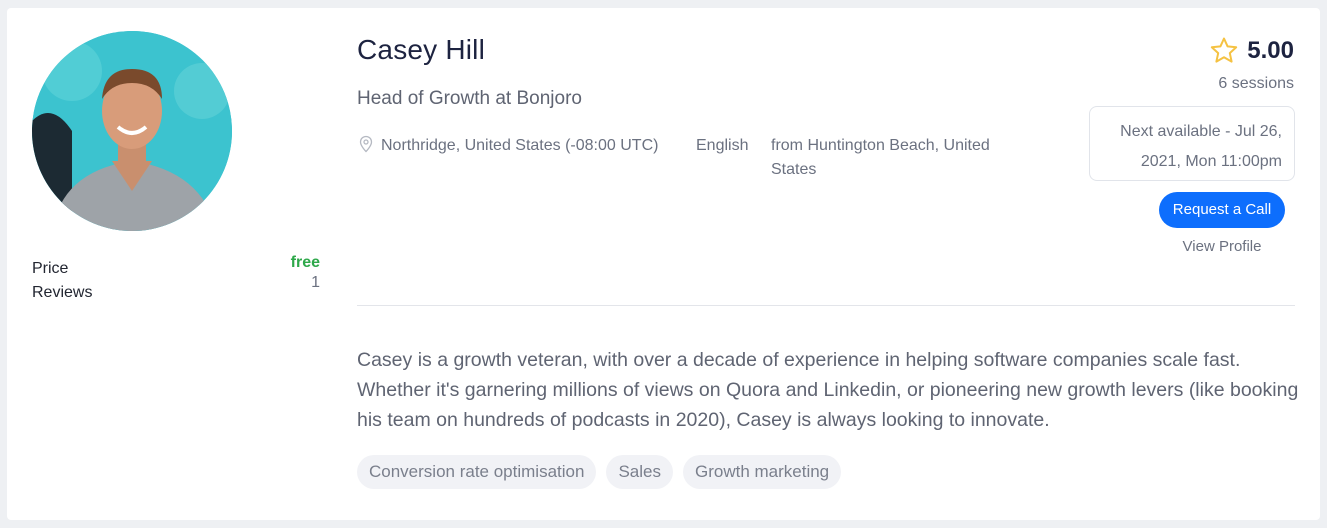 The height and width of the screenshot is (528, 1327). I want to click on avatar, so click(132, 131).